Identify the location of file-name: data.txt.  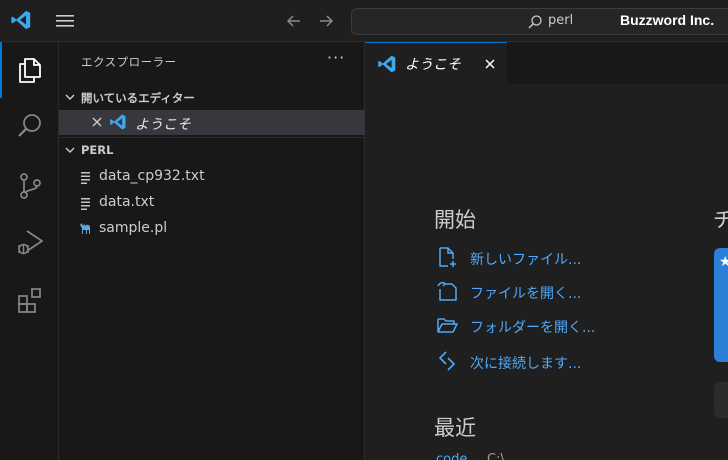
(127, 202).